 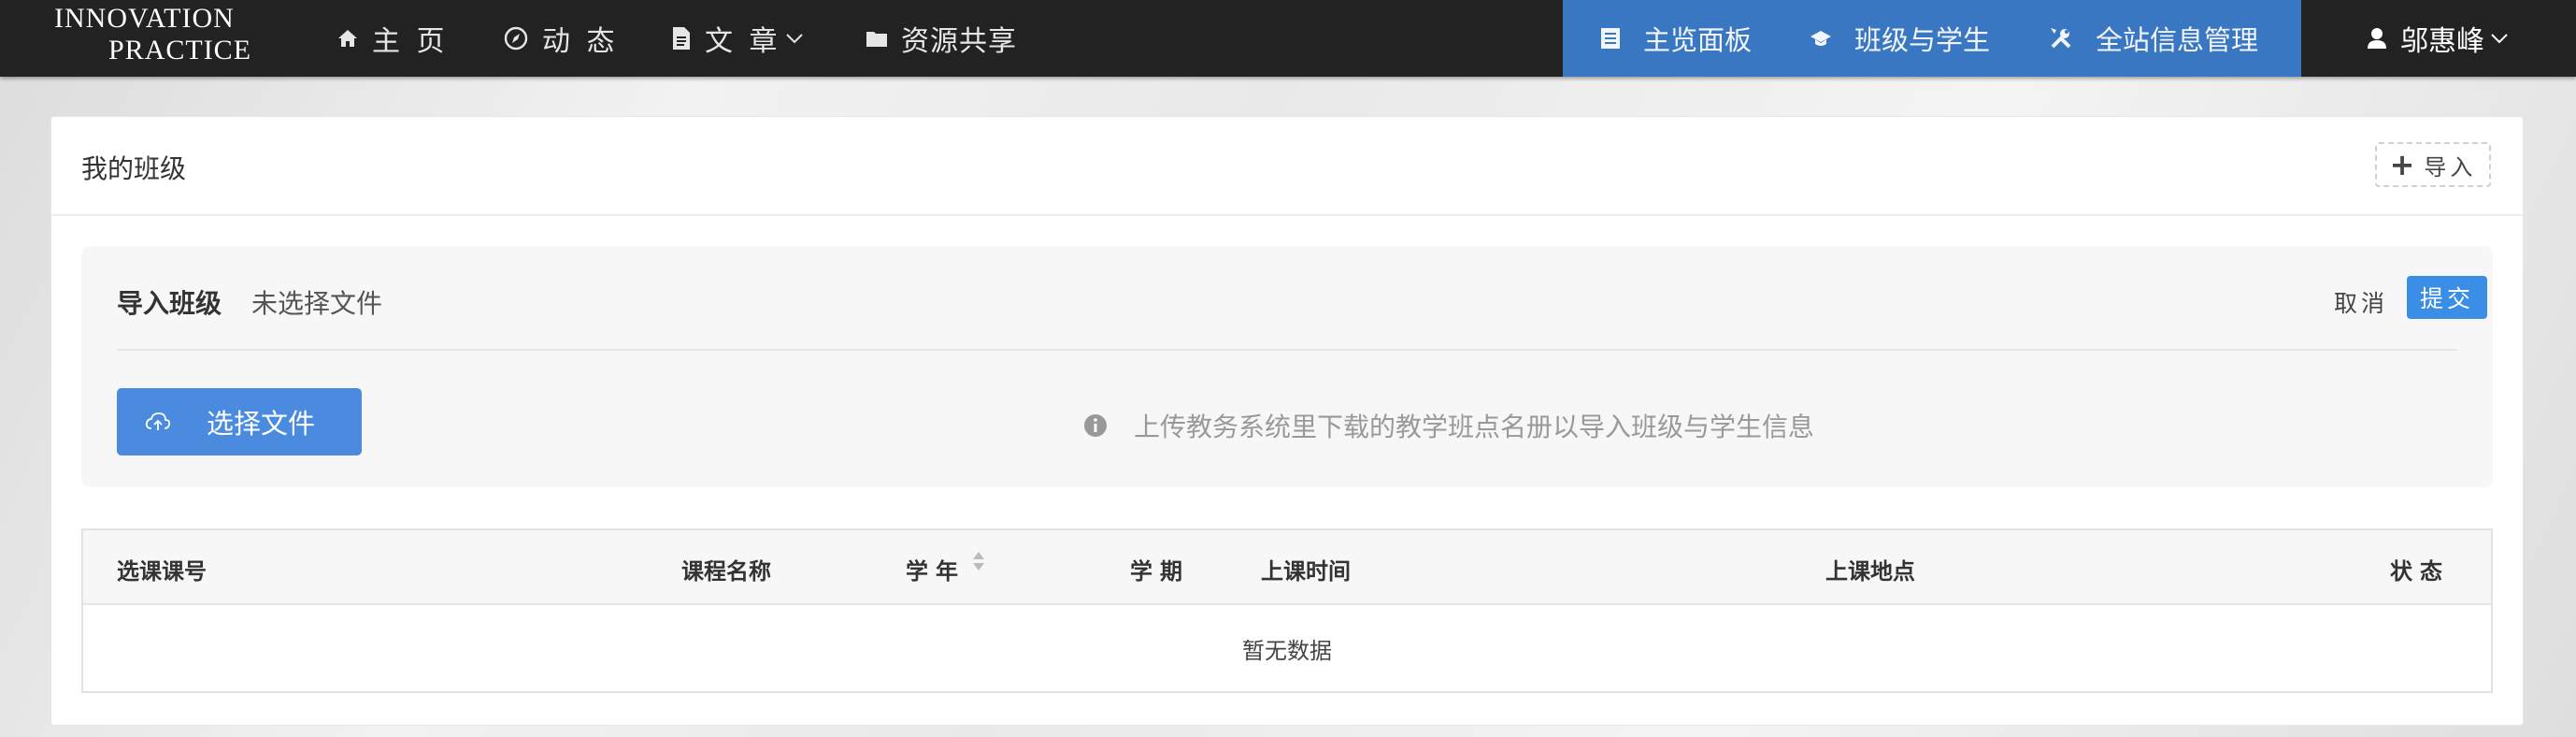 I want to click on nav-dashboard: 主览面板, so click(x=1676, y=38).